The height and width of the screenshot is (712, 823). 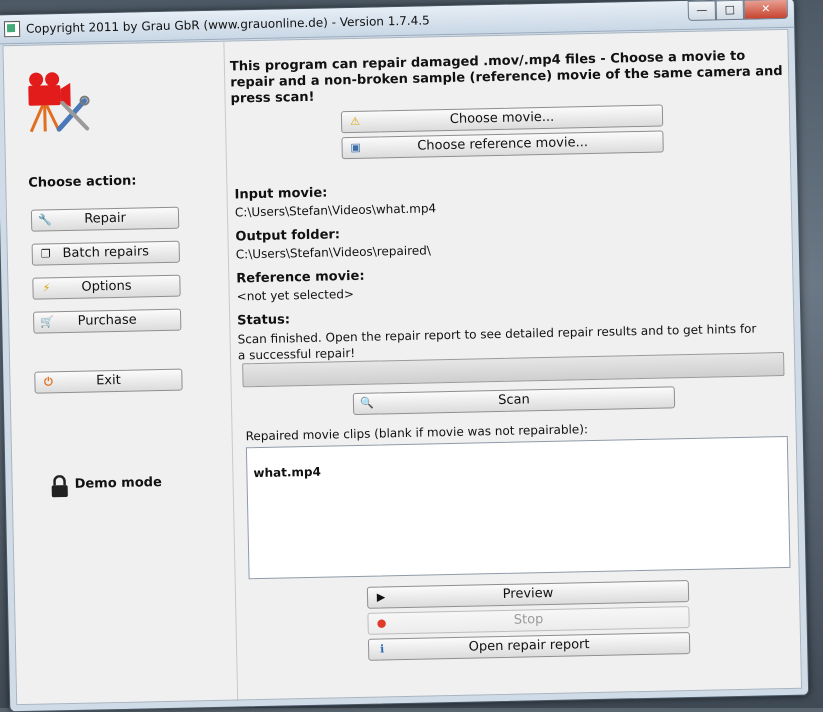 I want to click on stop-button-label: Stop, so click(x=528, y=620).